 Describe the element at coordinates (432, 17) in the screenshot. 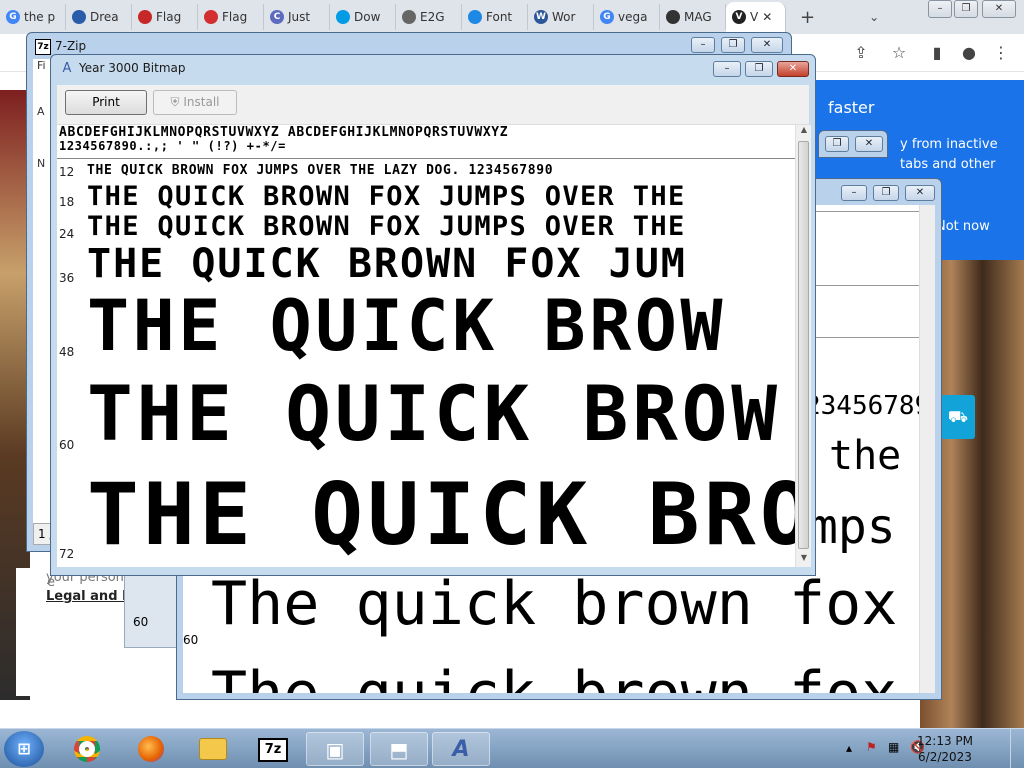

I see `tab-label: E2G` at that location.